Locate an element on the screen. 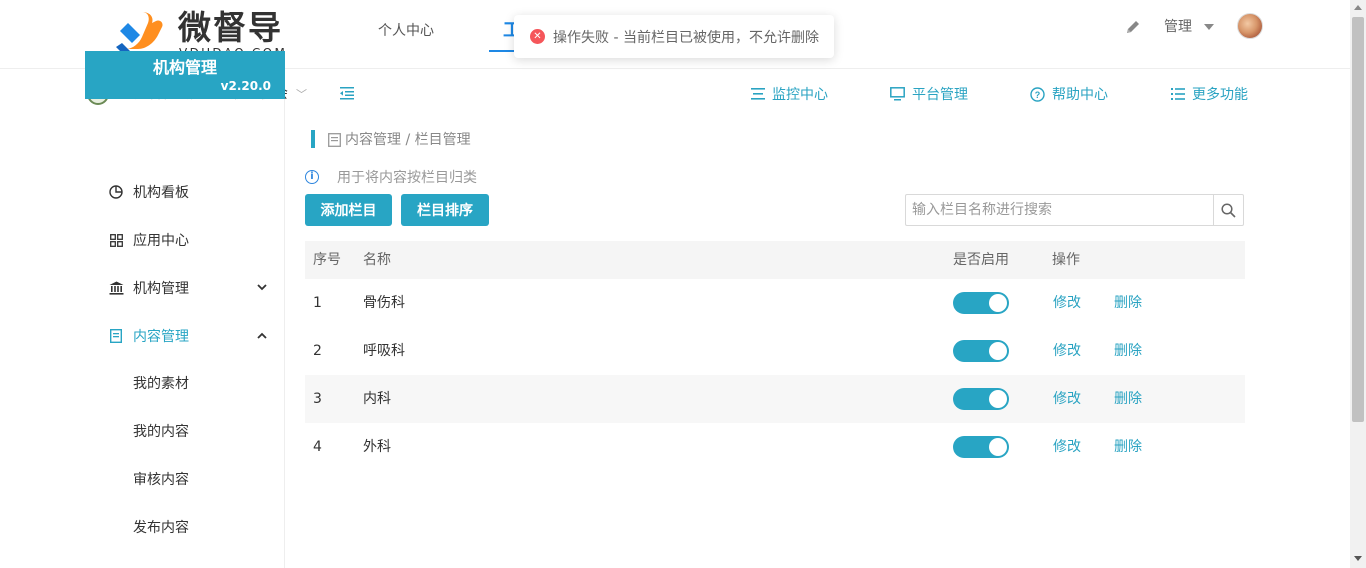  sidebar-subitem-review-content: 审核内容 is located at coordinates (185, 480).